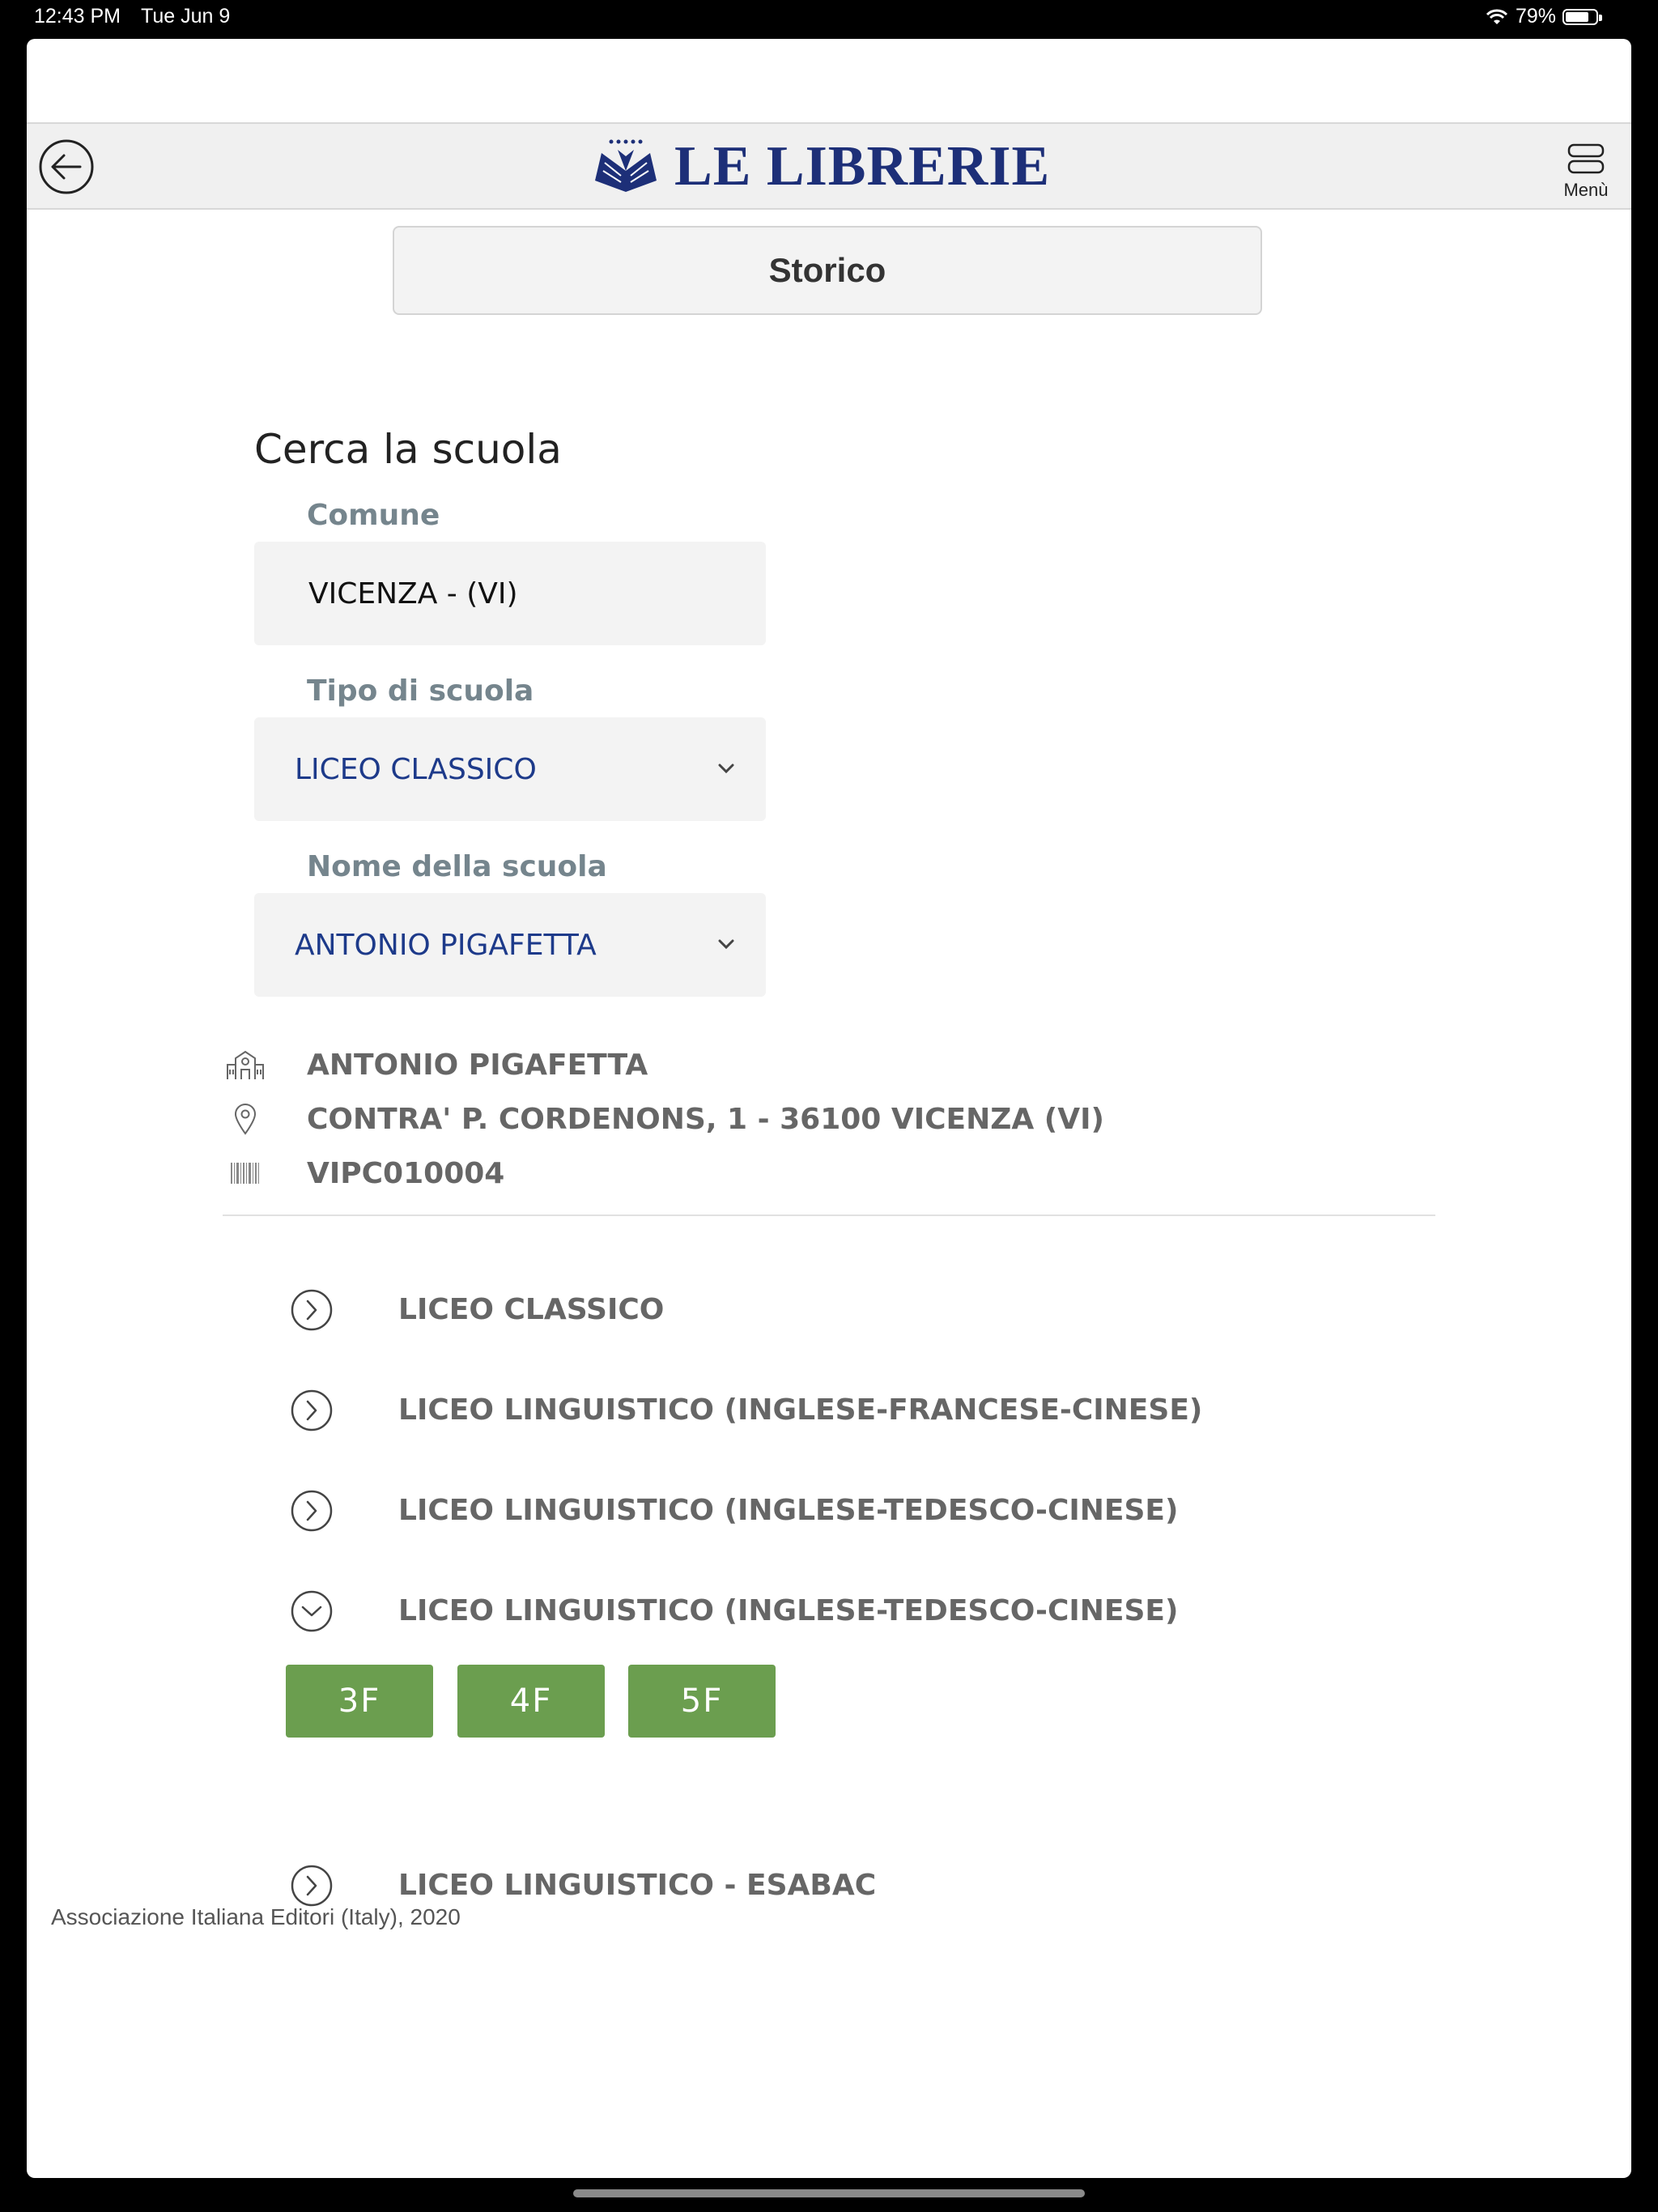 The image size is (1658, 2212). I want to click on barcode-icon, so click(245, 1173).